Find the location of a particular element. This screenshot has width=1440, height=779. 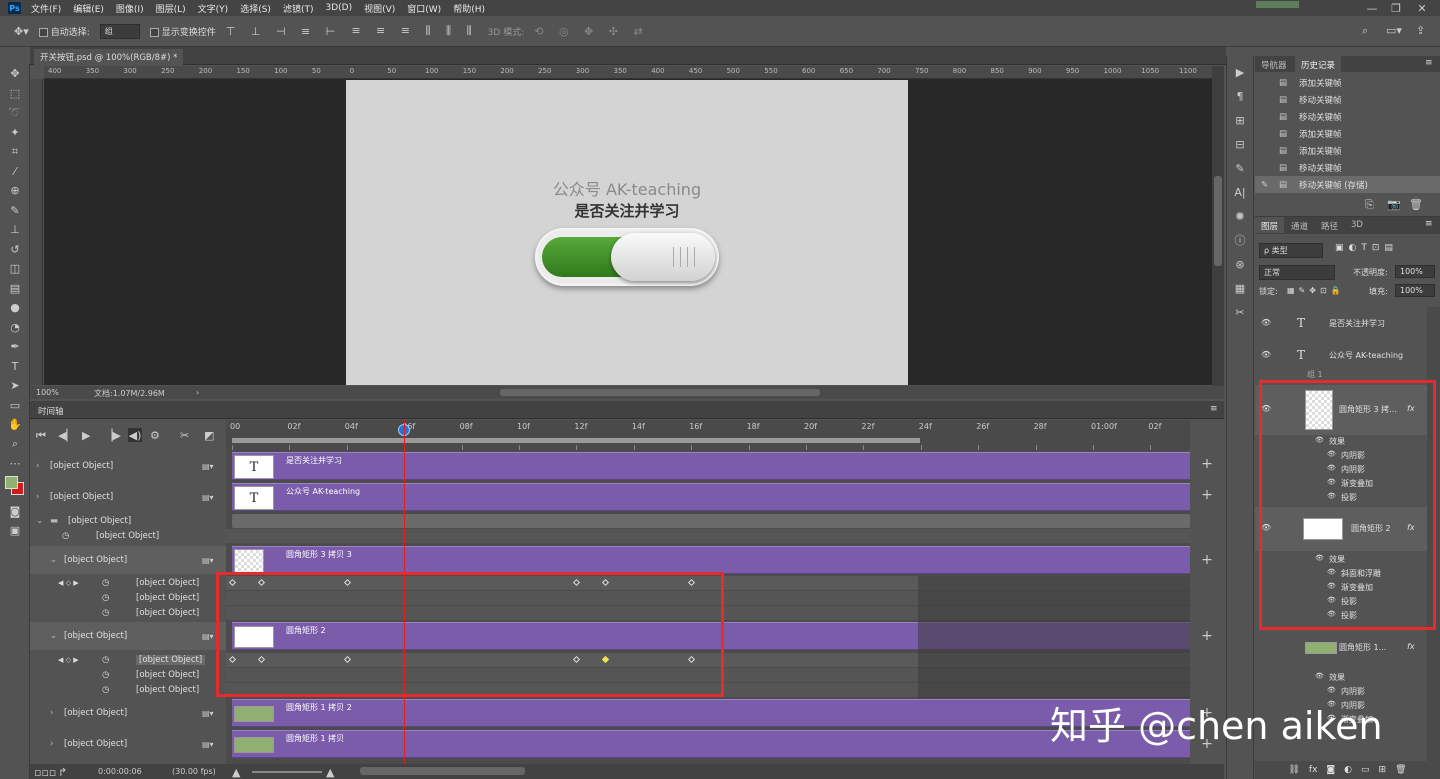

menu-edit: 编辑(E) is located at coordinates (88, 8).